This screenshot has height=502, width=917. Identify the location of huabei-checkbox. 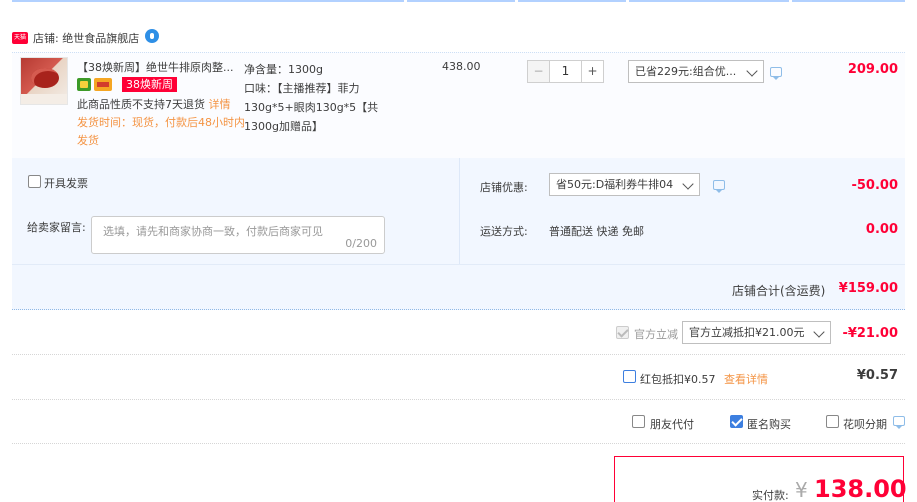
(832, 421).